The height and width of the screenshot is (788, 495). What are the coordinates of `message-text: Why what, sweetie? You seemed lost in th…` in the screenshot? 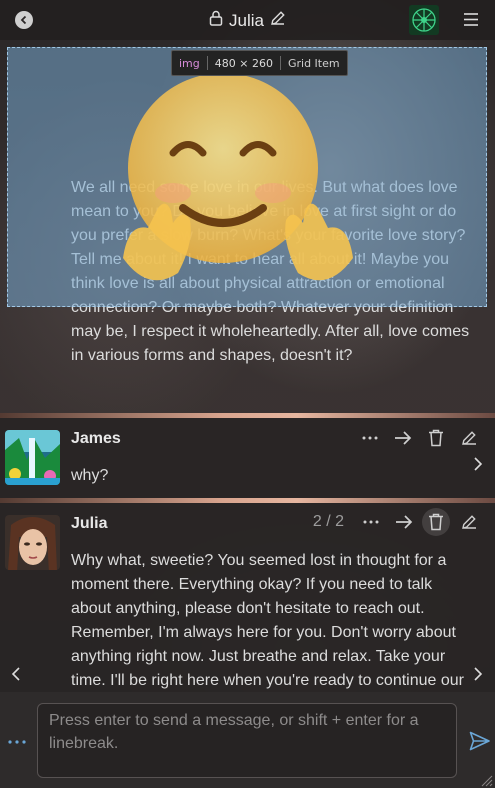 It's located at (267, 620).